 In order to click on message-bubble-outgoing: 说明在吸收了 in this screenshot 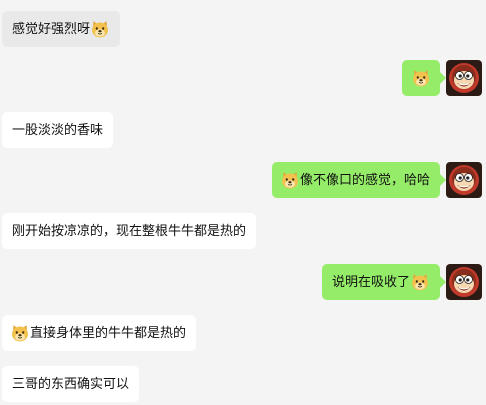, I will do `click(384, 282)`.